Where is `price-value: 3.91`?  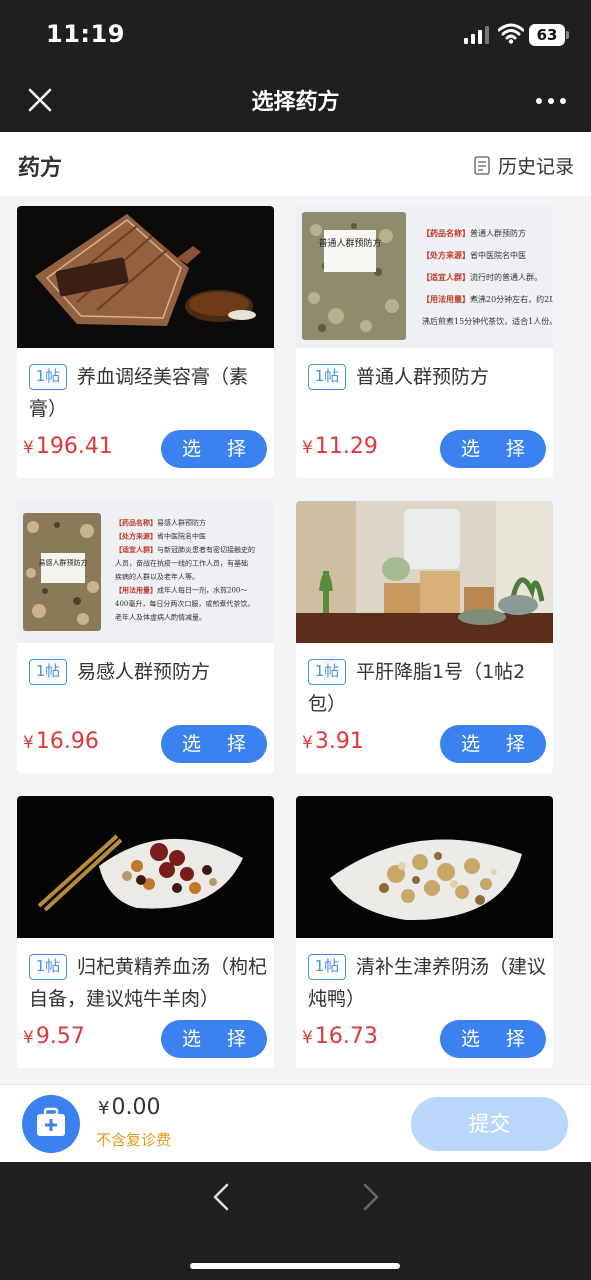 price-value: 3.91 is located at coordinates (339, 741).